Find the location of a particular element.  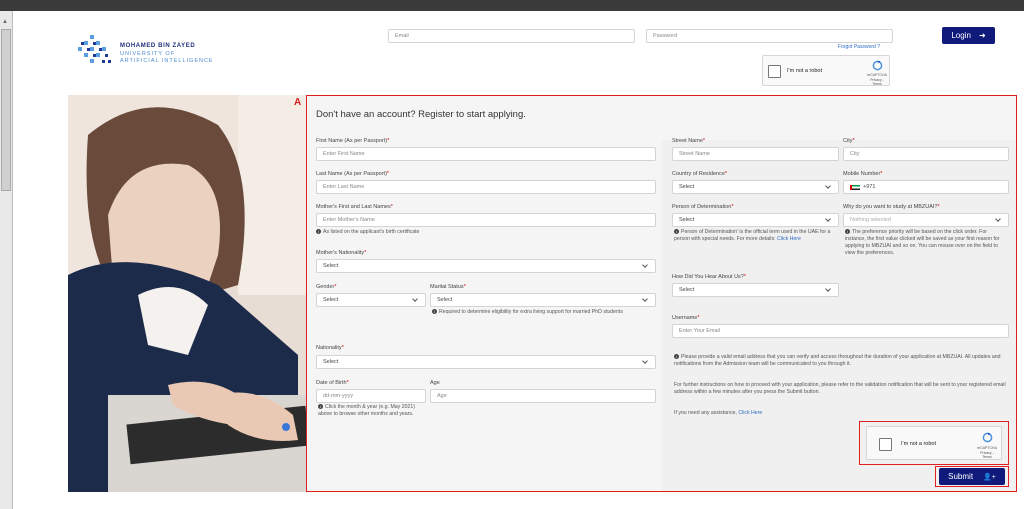

scroll-up-icon: ▲ is located at coordinates (5, 22).